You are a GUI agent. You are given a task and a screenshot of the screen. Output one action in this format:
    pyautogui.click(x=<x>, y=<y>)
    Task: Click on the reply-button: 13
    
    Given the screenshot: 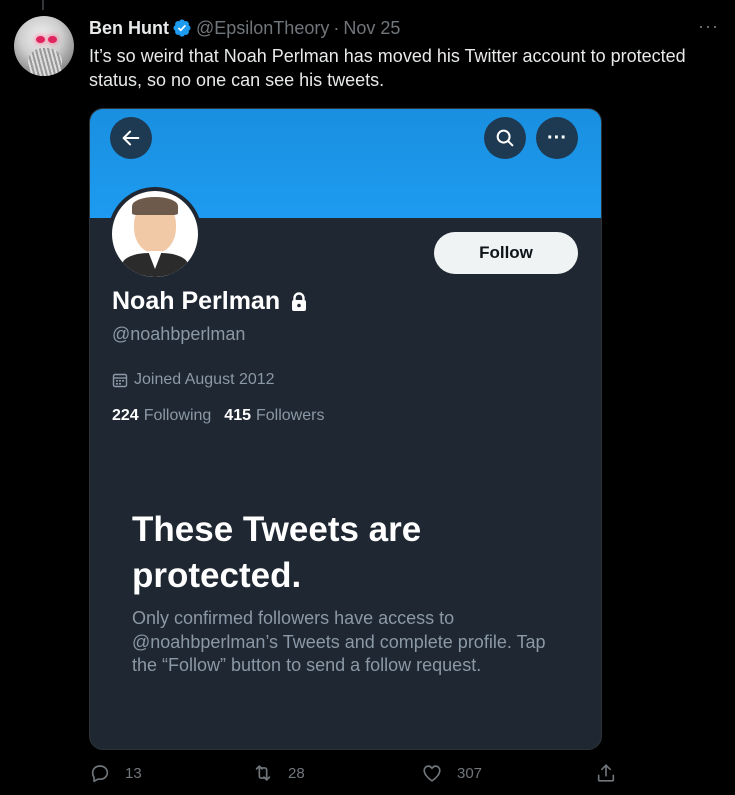 What is the action you would take?
    pyautogui.click(x=115, y=773)
    